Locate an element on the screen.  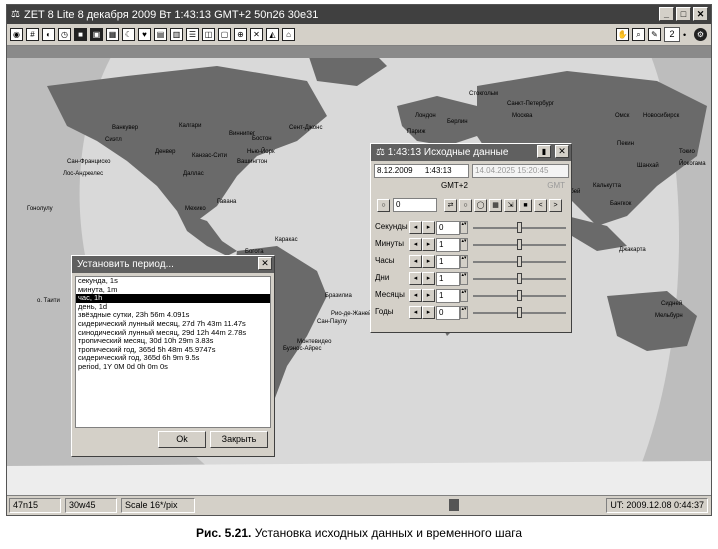
point-icon: • is located at coordinates (687, 35).